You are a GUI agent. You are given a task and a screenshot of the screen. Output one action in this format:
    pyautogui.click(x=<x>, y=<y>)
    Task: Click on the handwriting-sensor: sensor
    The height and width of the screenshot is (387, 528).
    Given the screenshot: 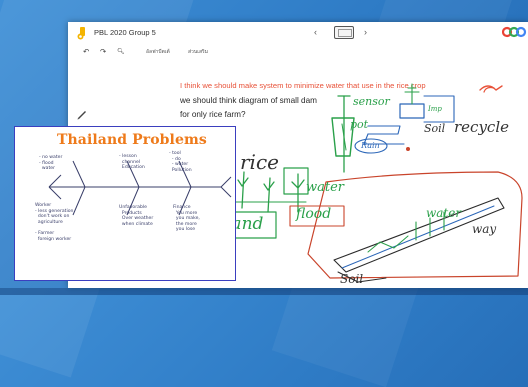 What is the action you would take?
    pyautogui.click(x=371, y=101)
    